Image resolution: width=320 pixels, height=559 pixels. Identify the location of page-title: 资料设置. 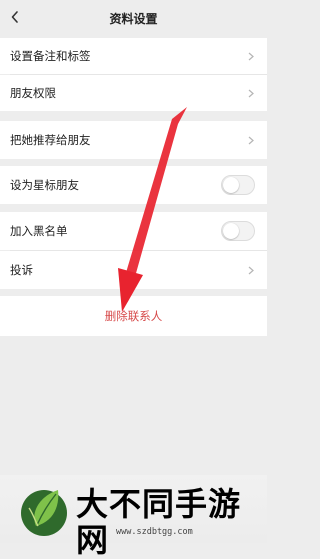
(133, 18).